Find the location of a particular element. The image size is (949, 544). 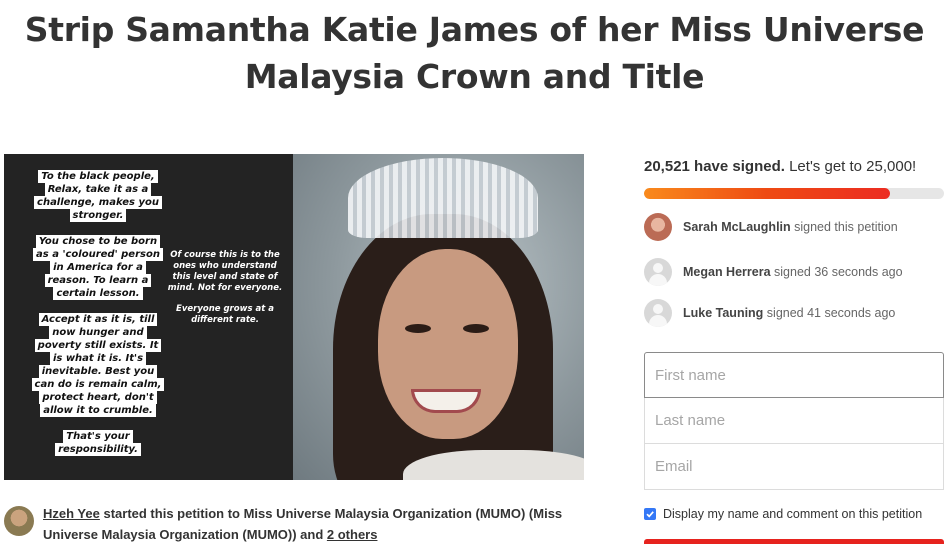

story-line: certain lesson. is located at coordinates (98, 293).